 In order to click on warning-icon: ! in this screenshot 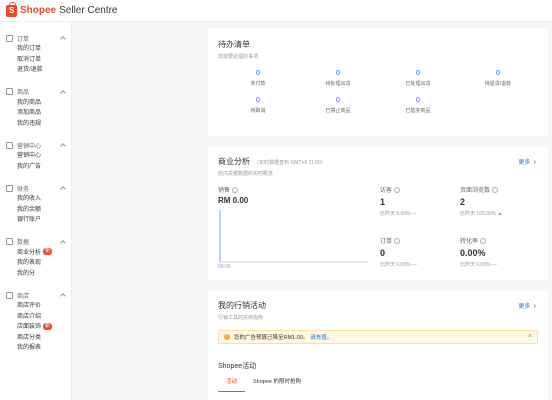, I will do `click(227, 337)`.